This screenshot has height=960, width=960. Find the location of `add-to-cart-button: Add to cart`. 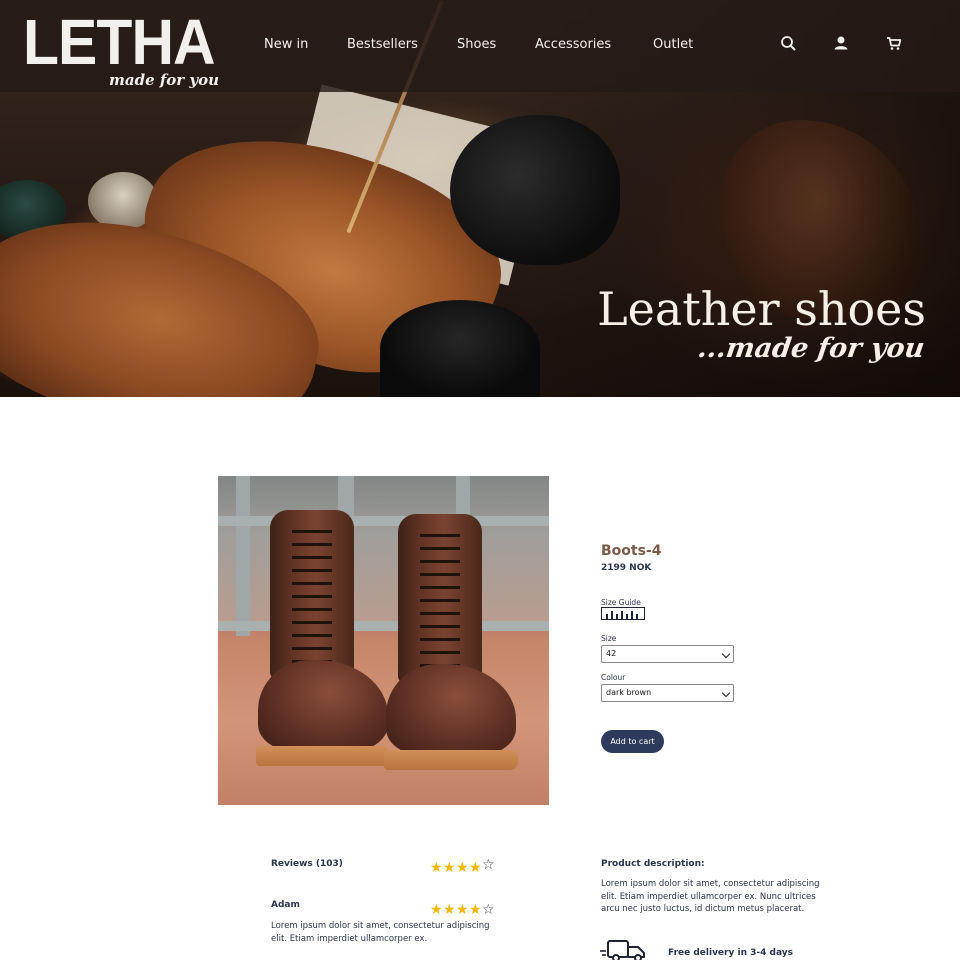

add-to-cart-button: Add to cart is located at coordinates (632, 741).